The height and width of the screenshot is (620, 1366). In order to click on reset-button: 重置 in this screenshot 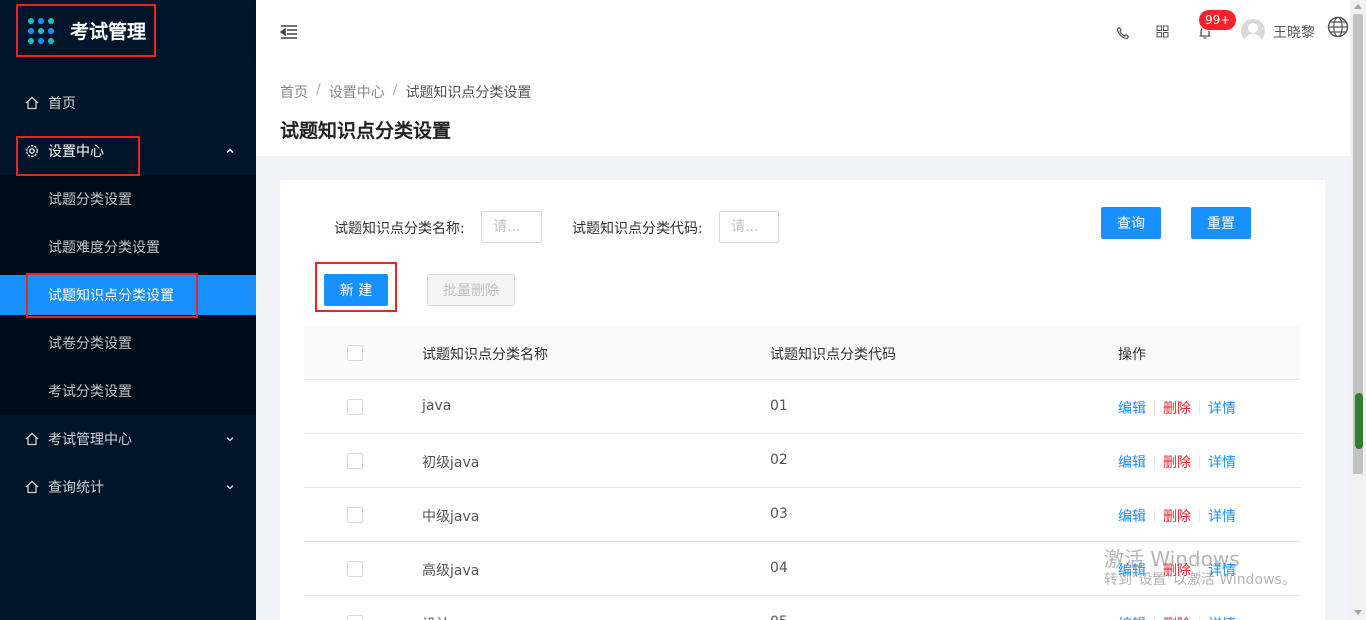, I will do `click(1221, 223)`.